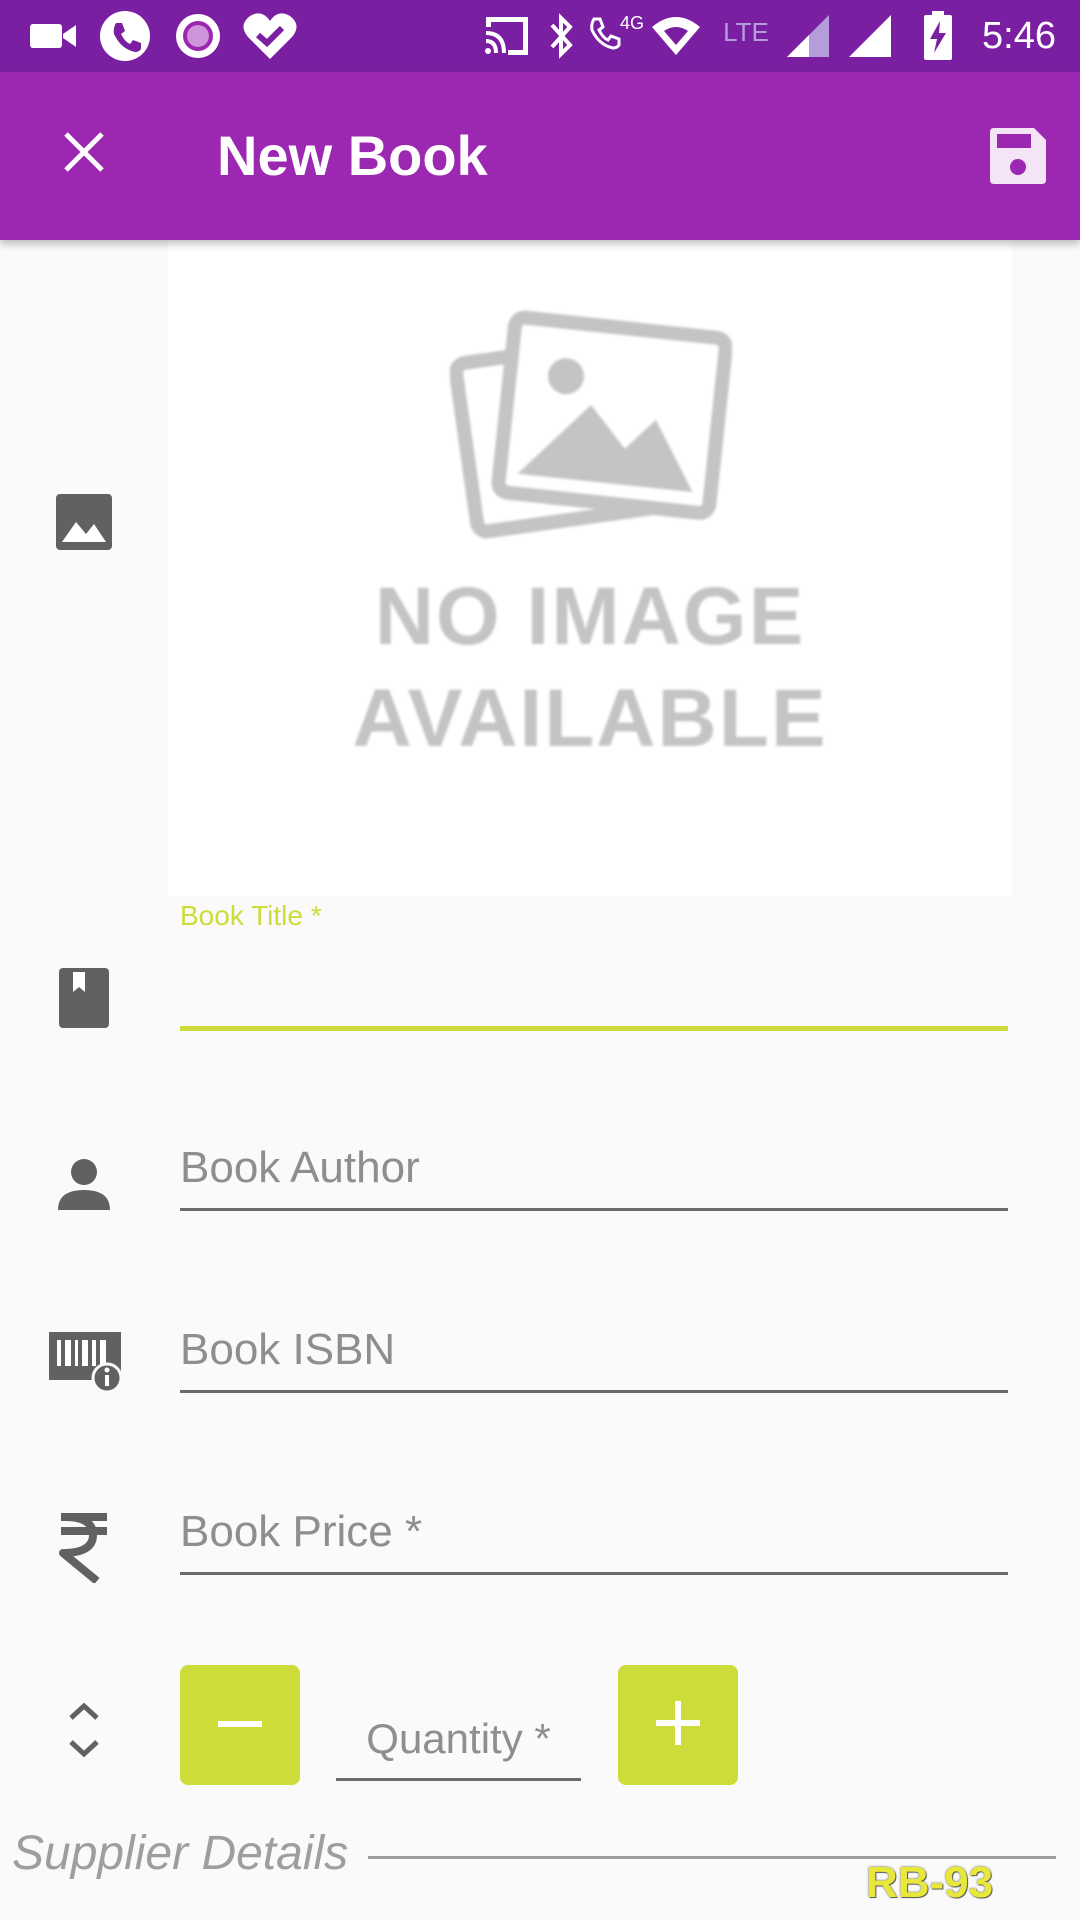 This screenshot has height=1920, width=1080. I want to click on book-title-input, so click(594, 986).